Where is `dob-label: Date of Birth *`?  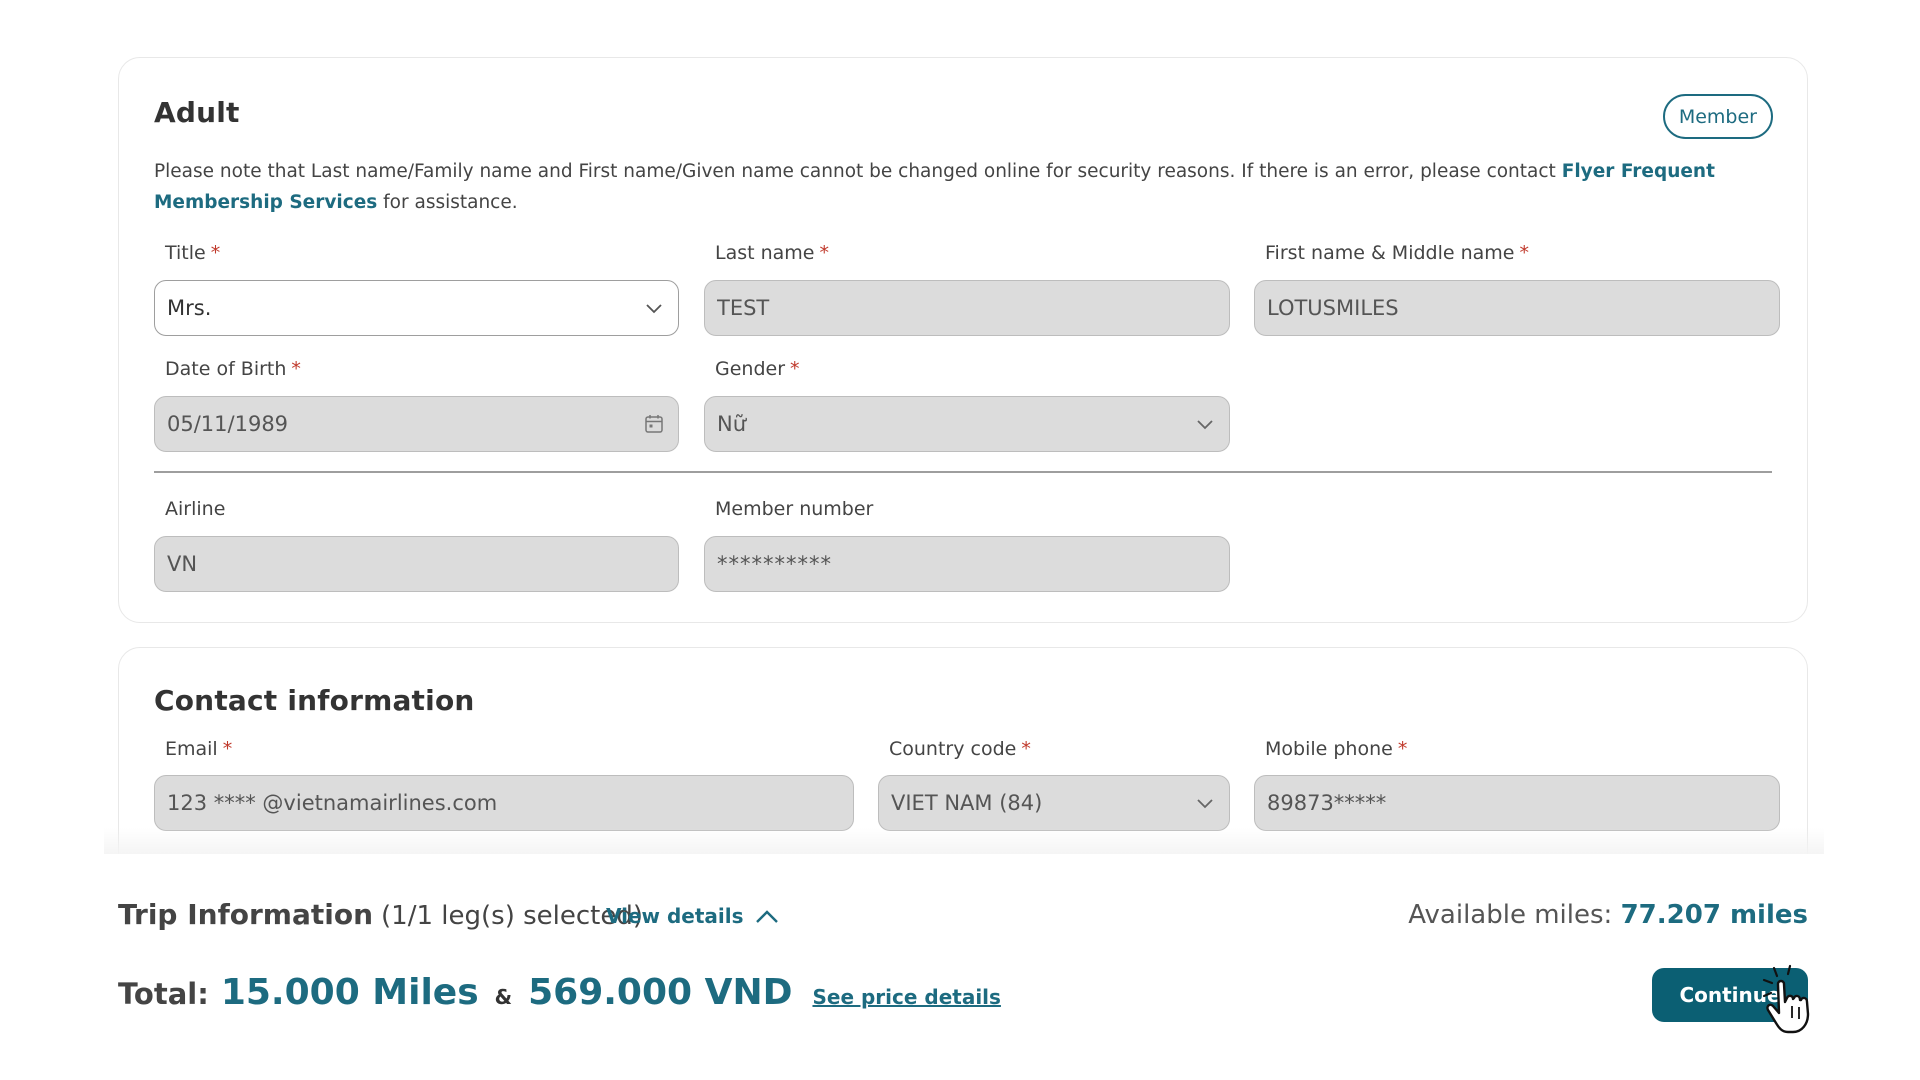
dob-label: Date of Birth * is located at coordinates (233, 369).